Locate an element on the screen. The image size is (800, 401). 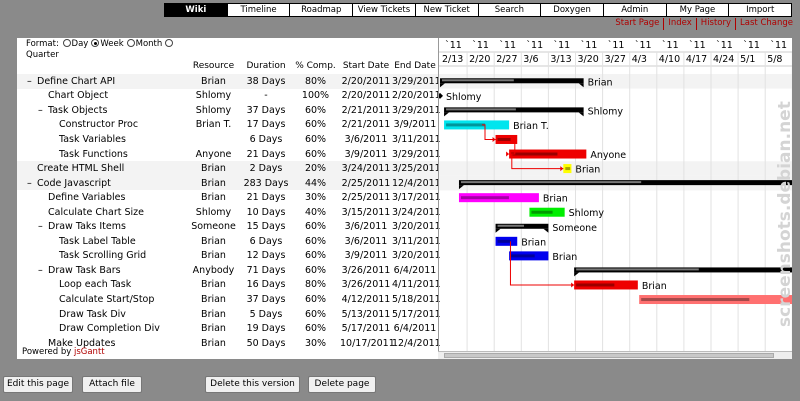
task-start: 2/20/2011 is located at coordinates (366, 96).